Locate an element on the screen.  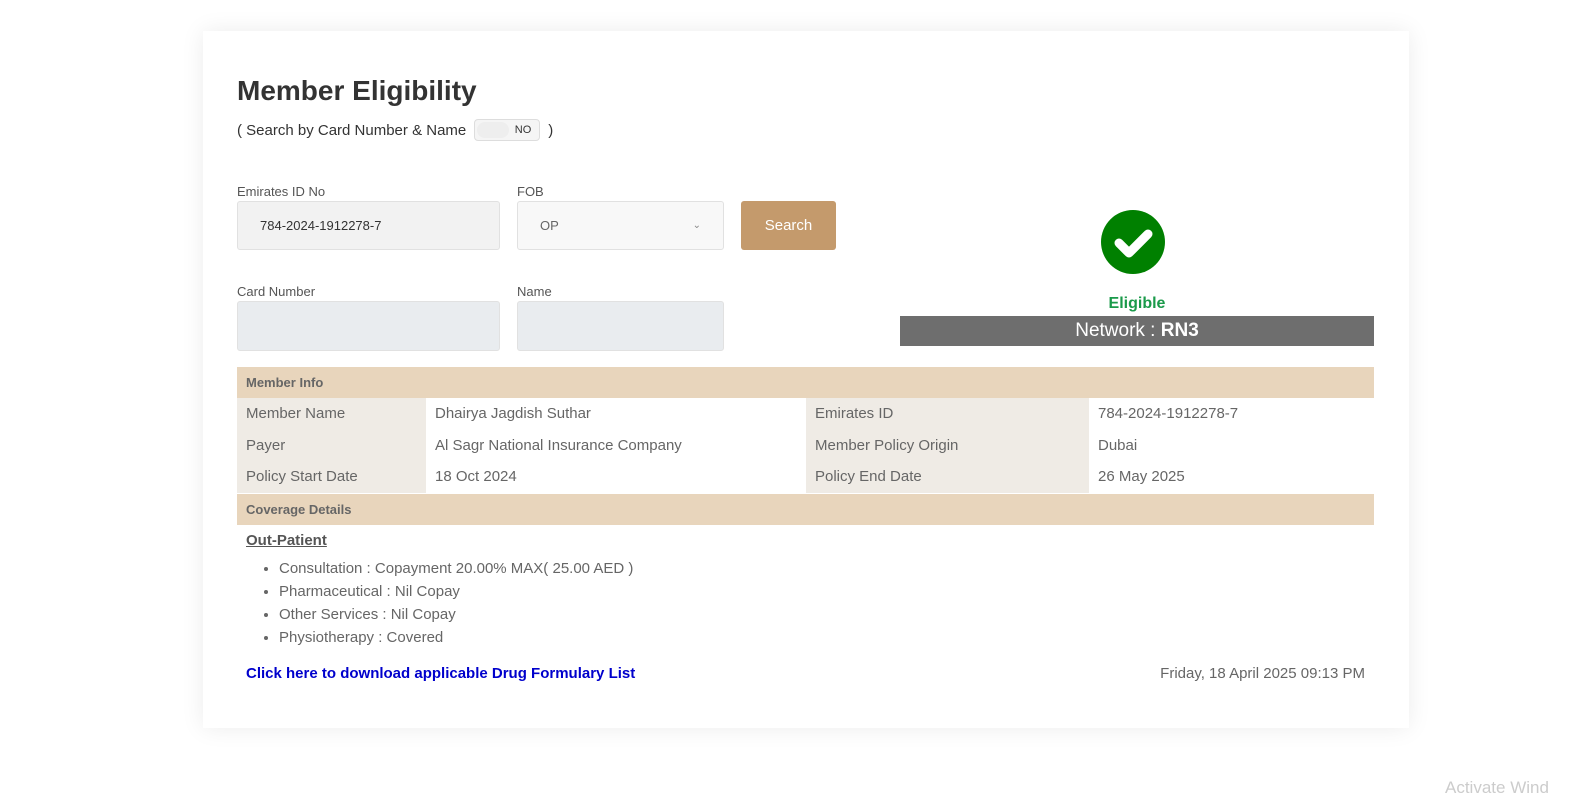
coverage-header: Coverage Details is located at coordinates (805, 509).